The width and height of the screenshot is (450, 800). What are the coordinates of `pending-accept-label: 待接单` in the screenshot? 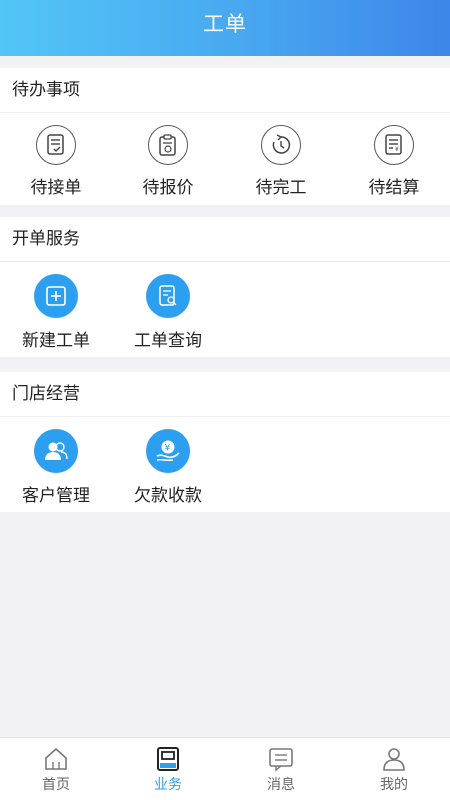 It's located at (56, 188).